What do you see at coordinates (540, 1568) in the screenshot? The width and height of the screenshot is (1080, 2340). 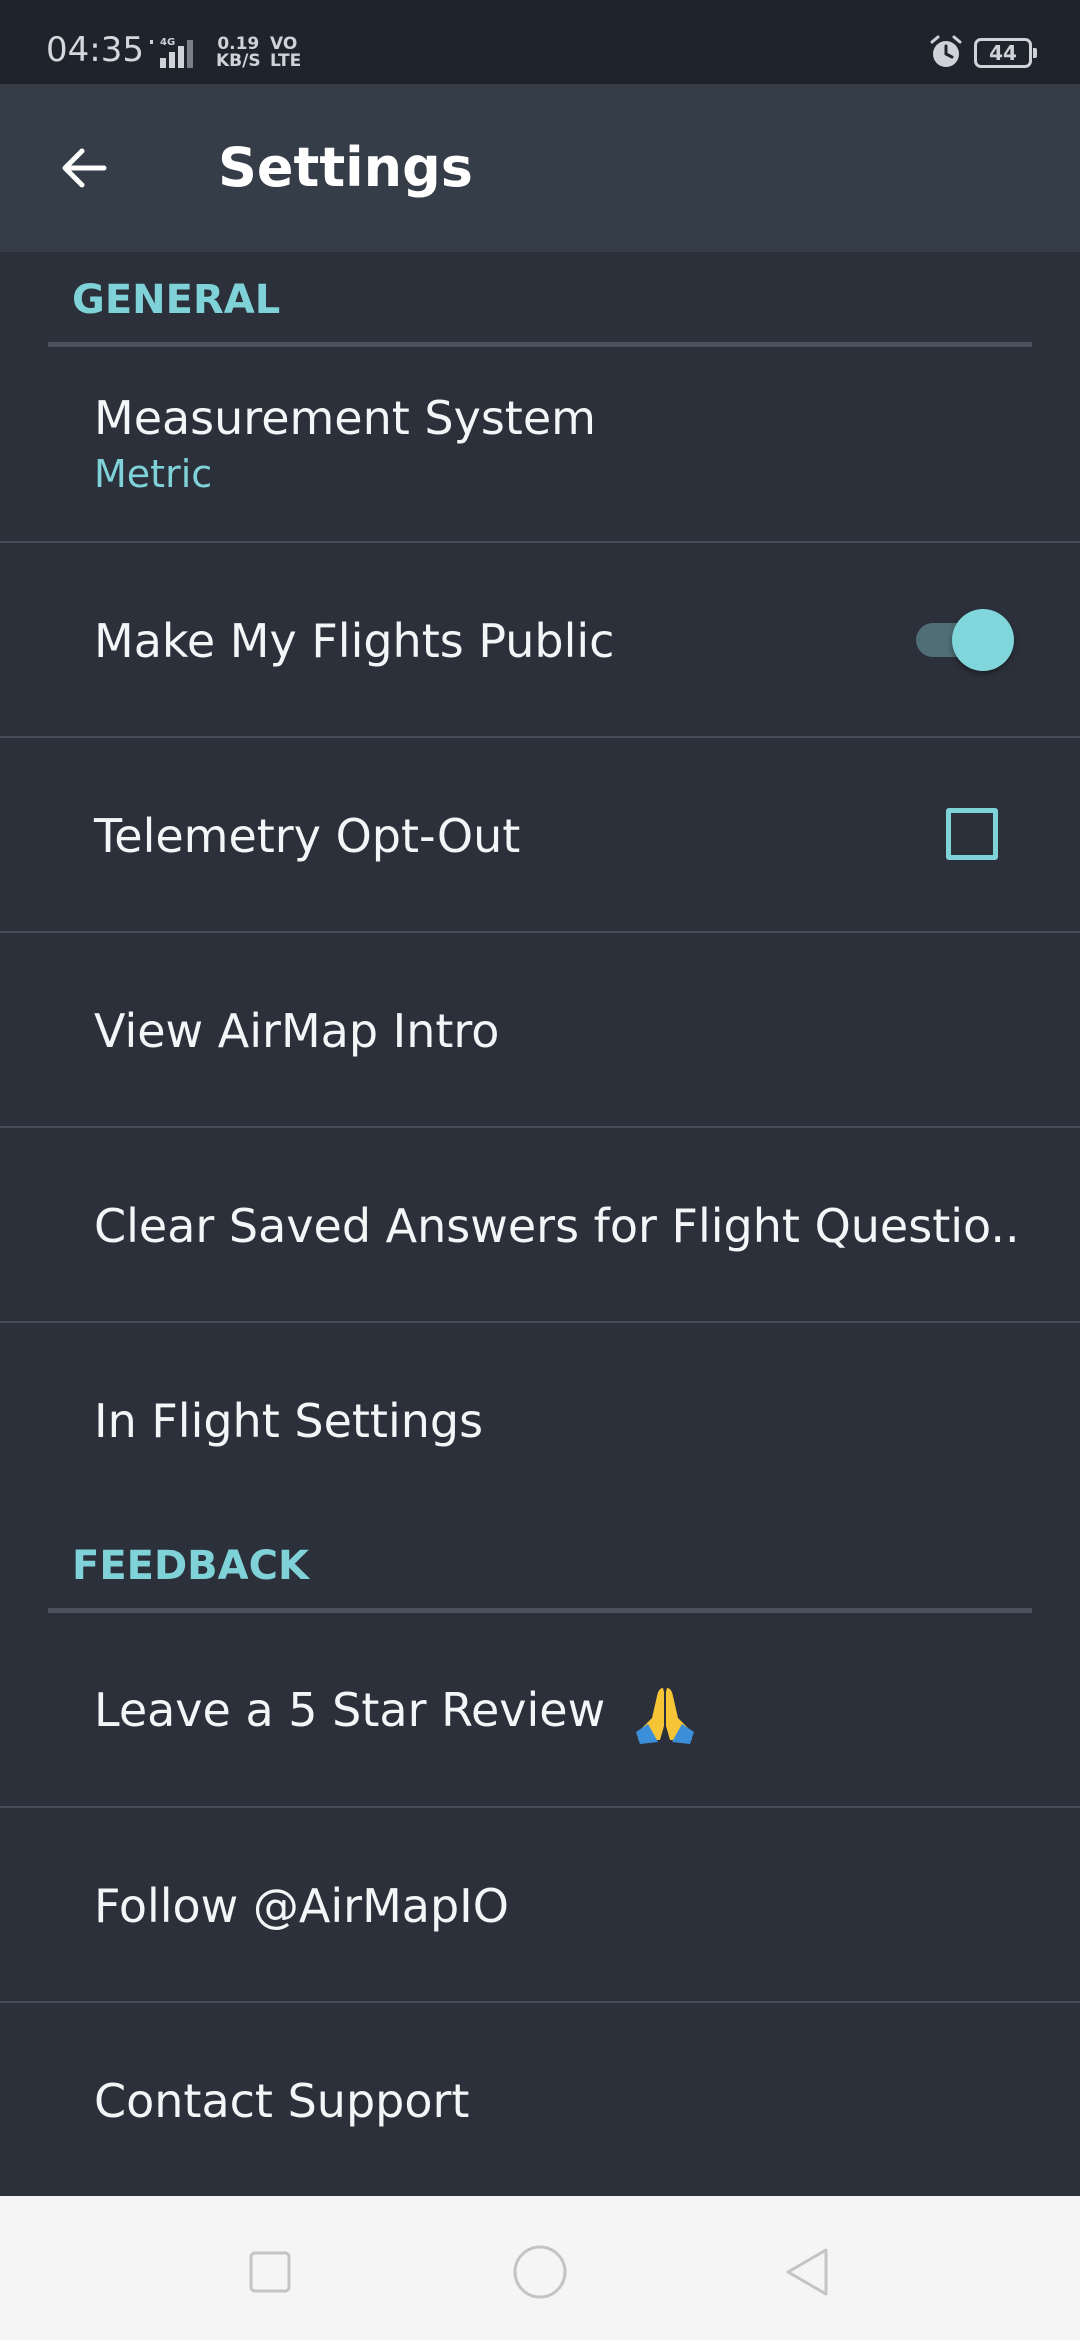 I see `section-feedback: FEEDBACK` at bounding box center [540, 1568].